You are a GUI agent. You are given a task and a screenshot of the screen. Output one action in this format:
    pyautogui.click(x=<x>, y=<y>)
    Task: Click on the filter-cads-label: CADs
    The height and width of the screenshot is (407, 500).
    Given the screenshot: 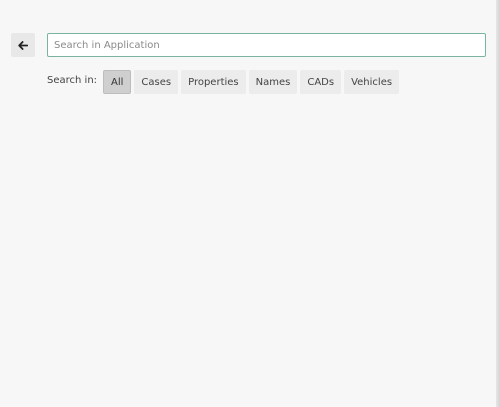 What is the action you would take?
    pyautogui.click(x=321, y=82)
    